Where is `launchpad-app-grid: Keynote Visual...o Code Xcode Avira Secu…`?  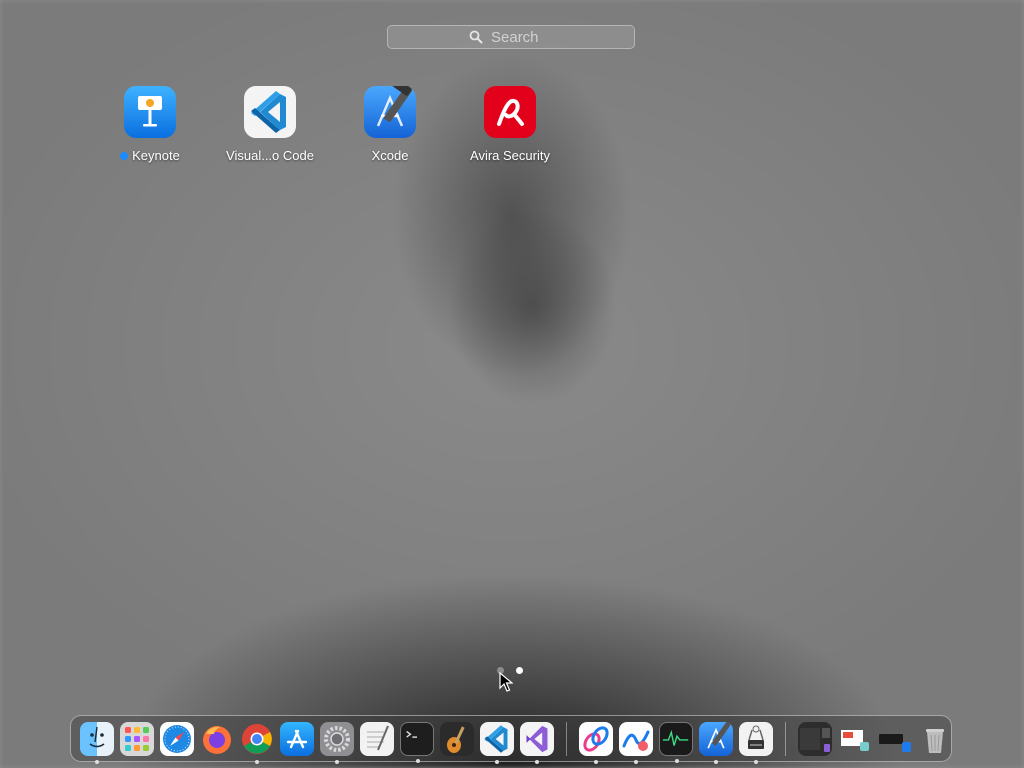
launchpad-app-grid: Keynote Visual...o Code Xcode Avira Secu… is located at coordinates (512, 126).